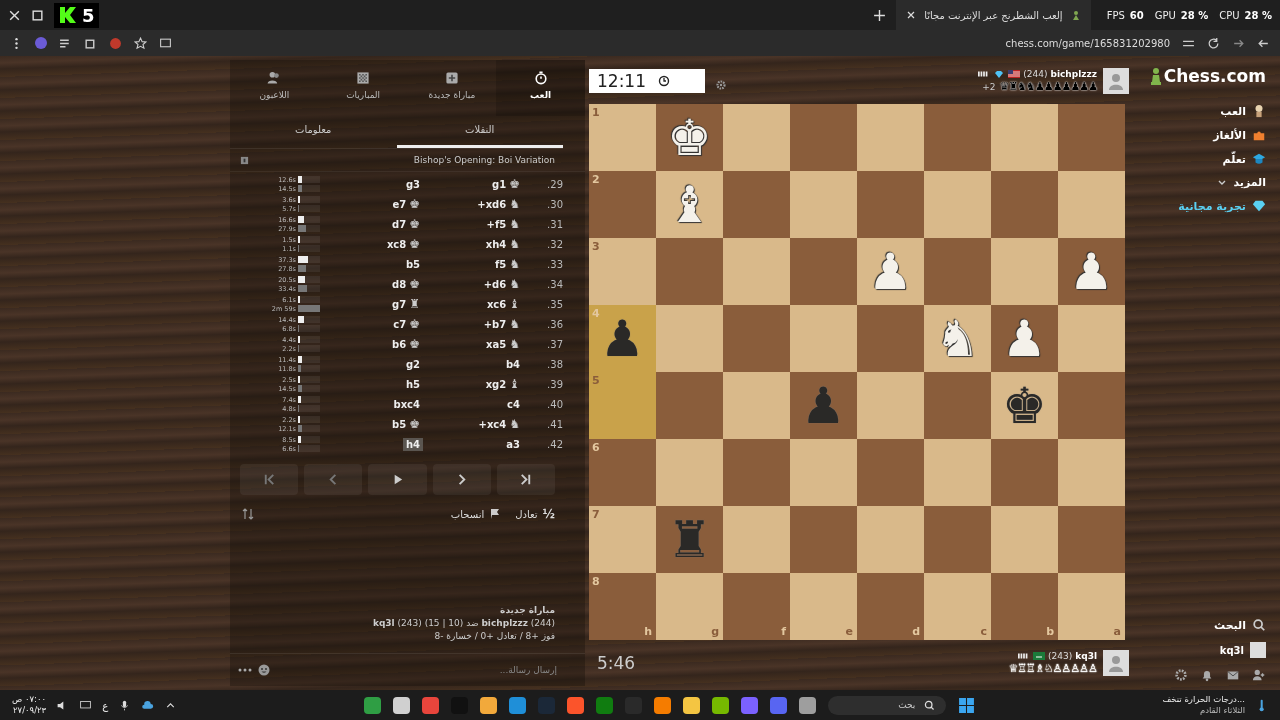 The image size is (1280, 720). What do you see at coordinates (475, 344) in the screenshot?
I see `move: xa5 ♞` at bounding box center [475, 344].